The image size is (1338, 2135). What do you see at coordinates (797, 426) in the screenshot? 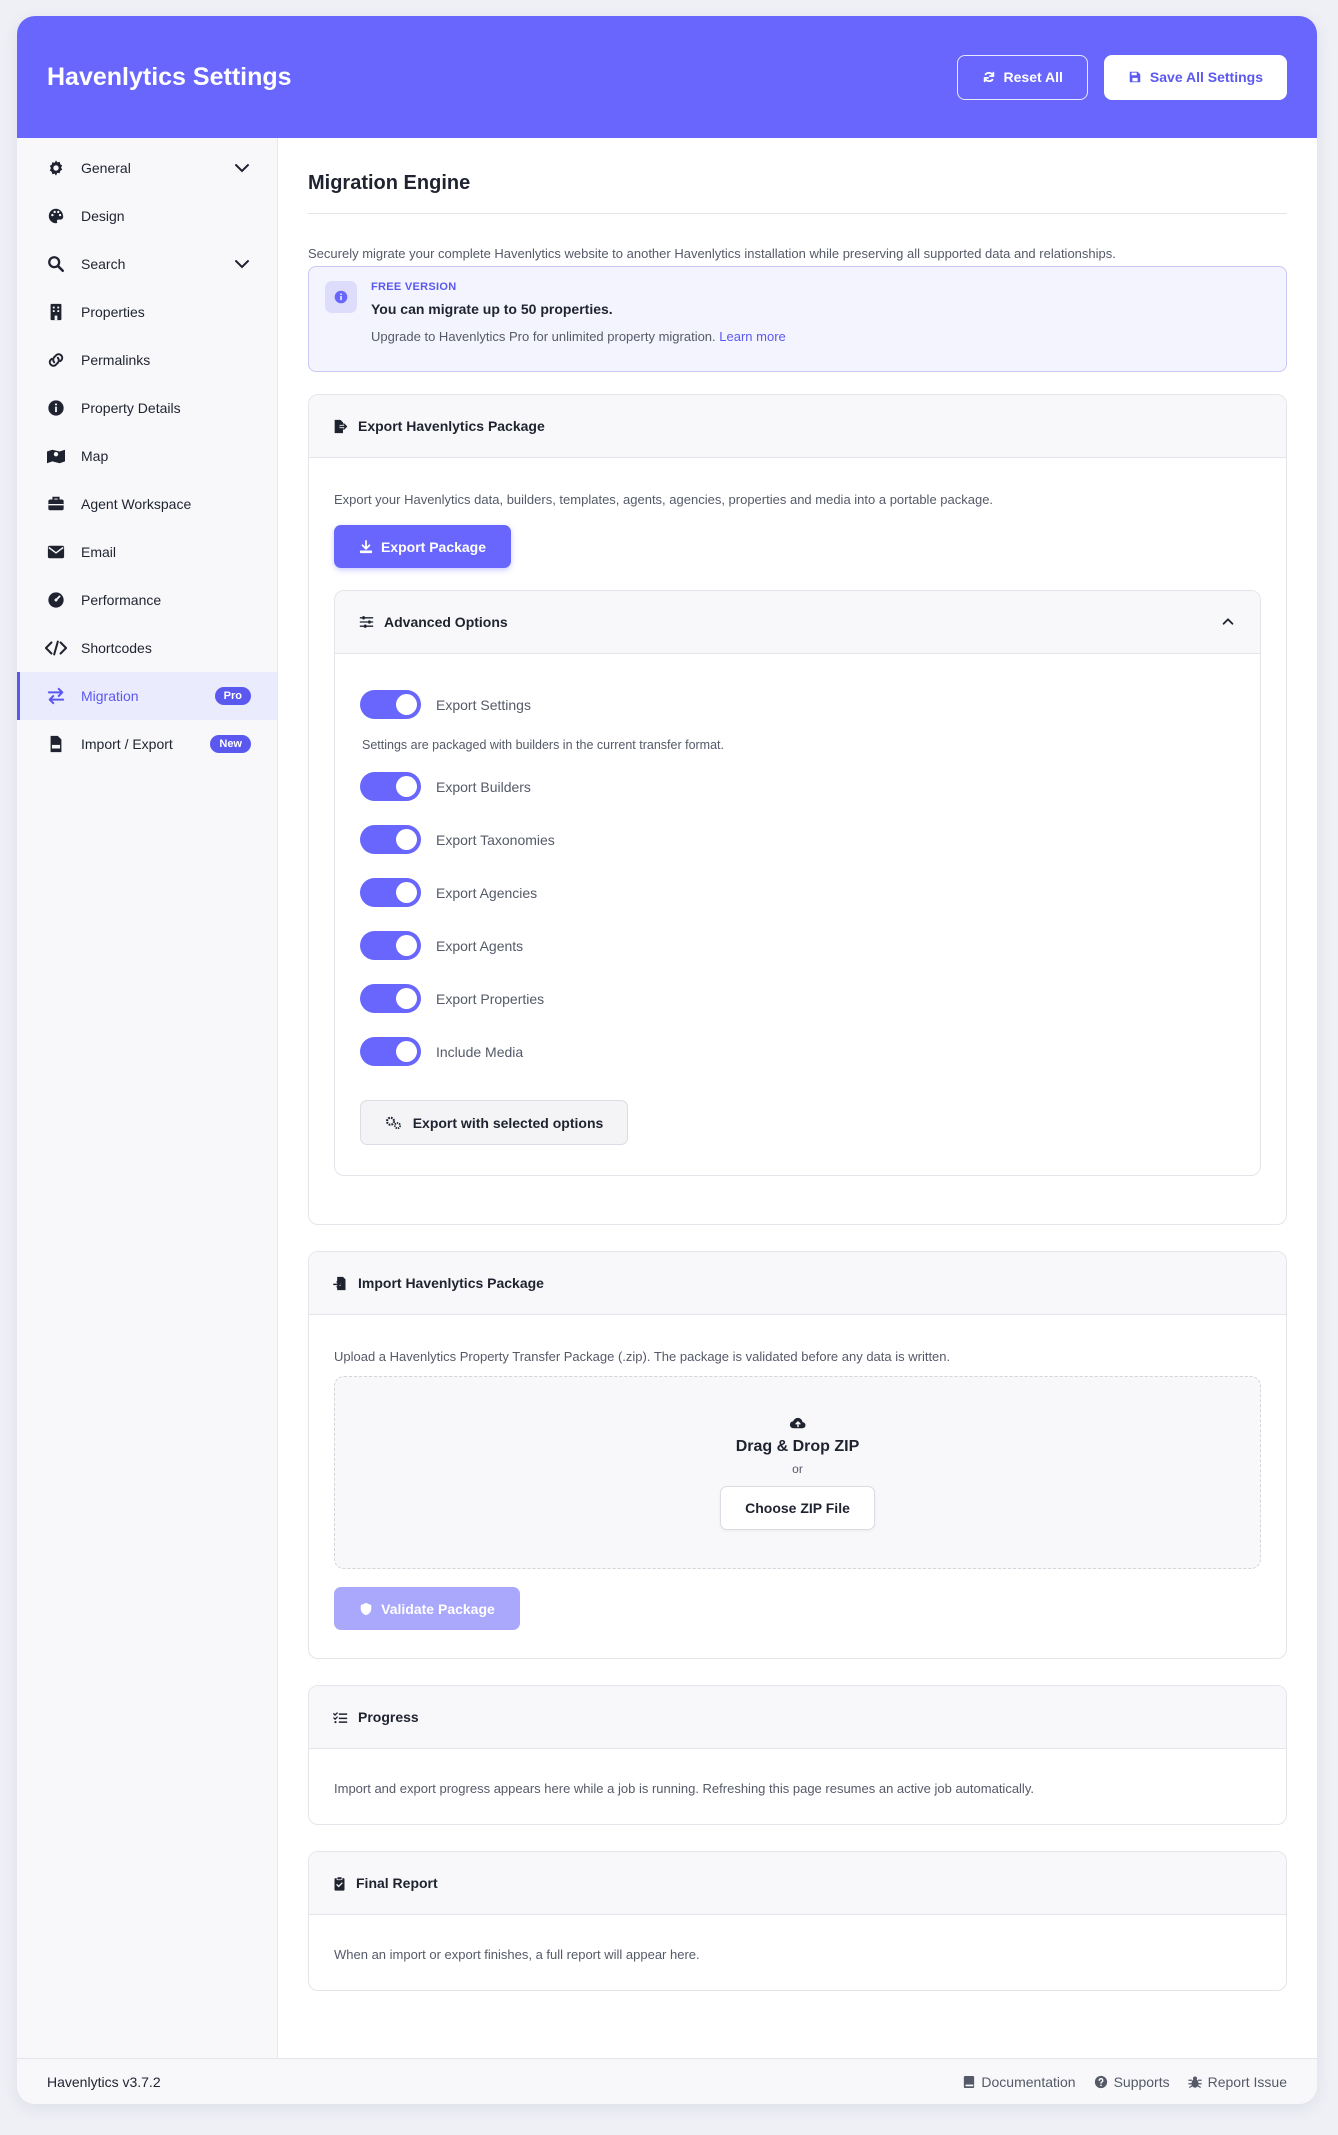
I see `export-card-header: Export Havenlytics Package` at bounding box center [797, 426].